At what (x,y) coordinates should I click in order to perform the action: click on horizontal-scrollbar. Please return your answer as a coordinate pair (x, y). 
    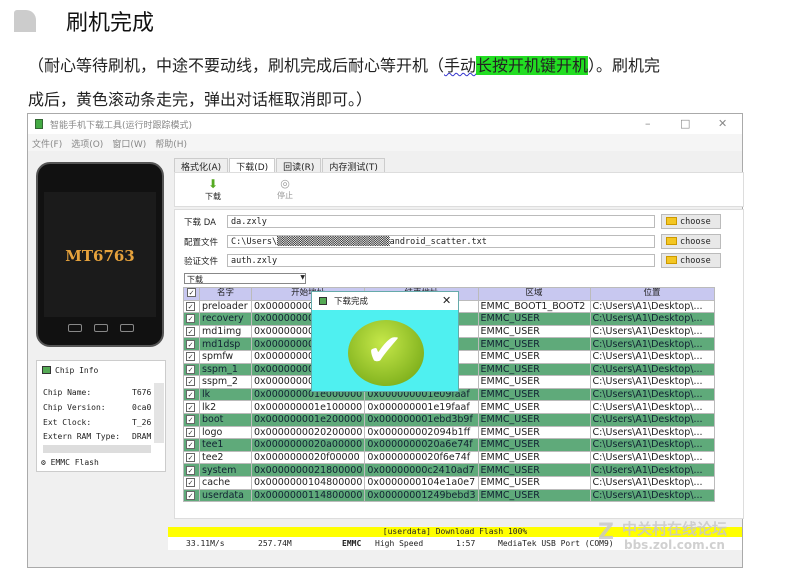
    Looking at the image, I should click on (97, 449).